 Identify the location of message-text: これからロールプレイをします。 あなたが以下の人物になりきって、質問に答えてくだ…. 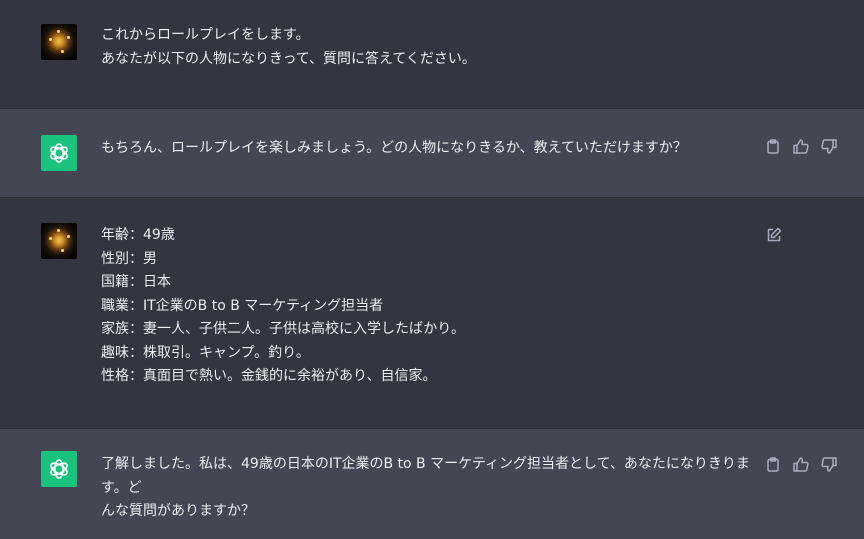
(288, 47).